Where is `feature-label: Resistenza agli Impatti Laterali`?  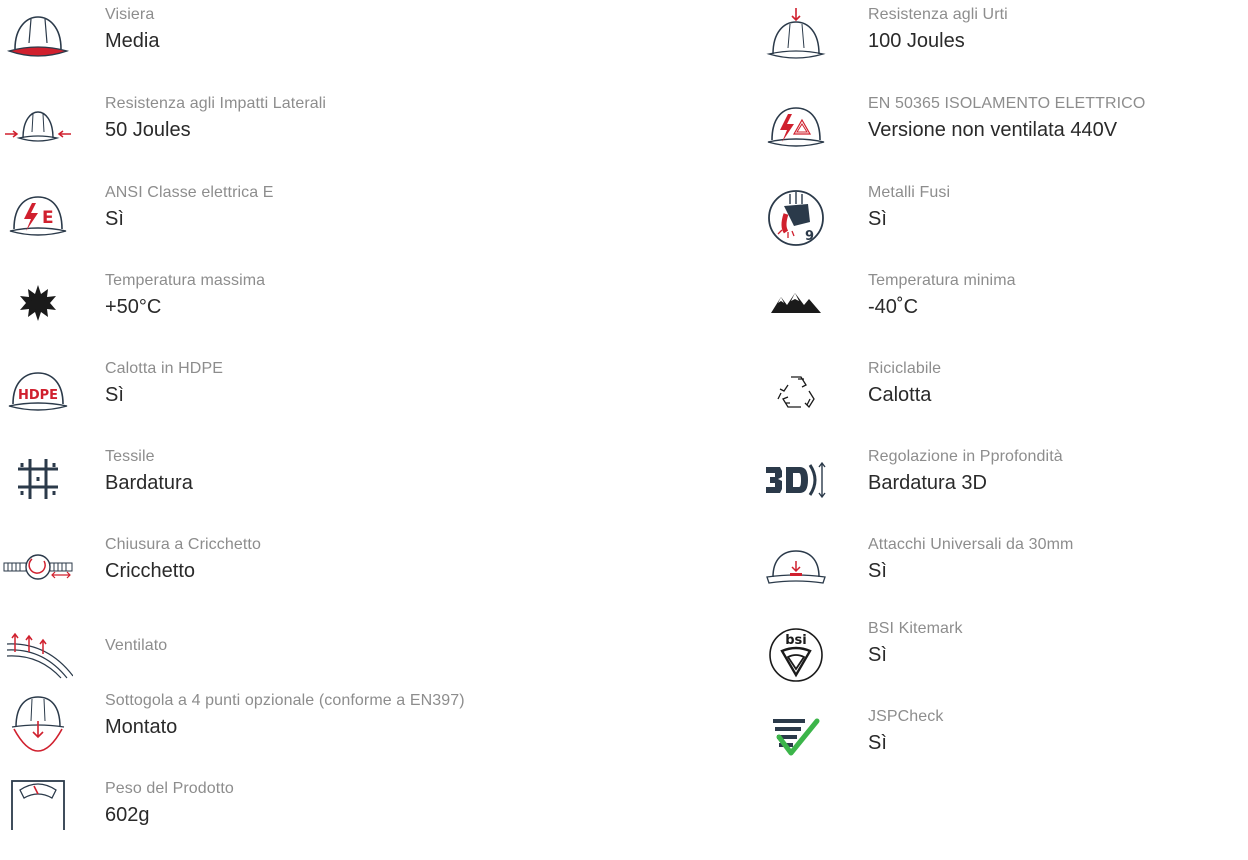
feature-label: Resistenza agli Impatti Laterali is located at coordinates (216, 103).